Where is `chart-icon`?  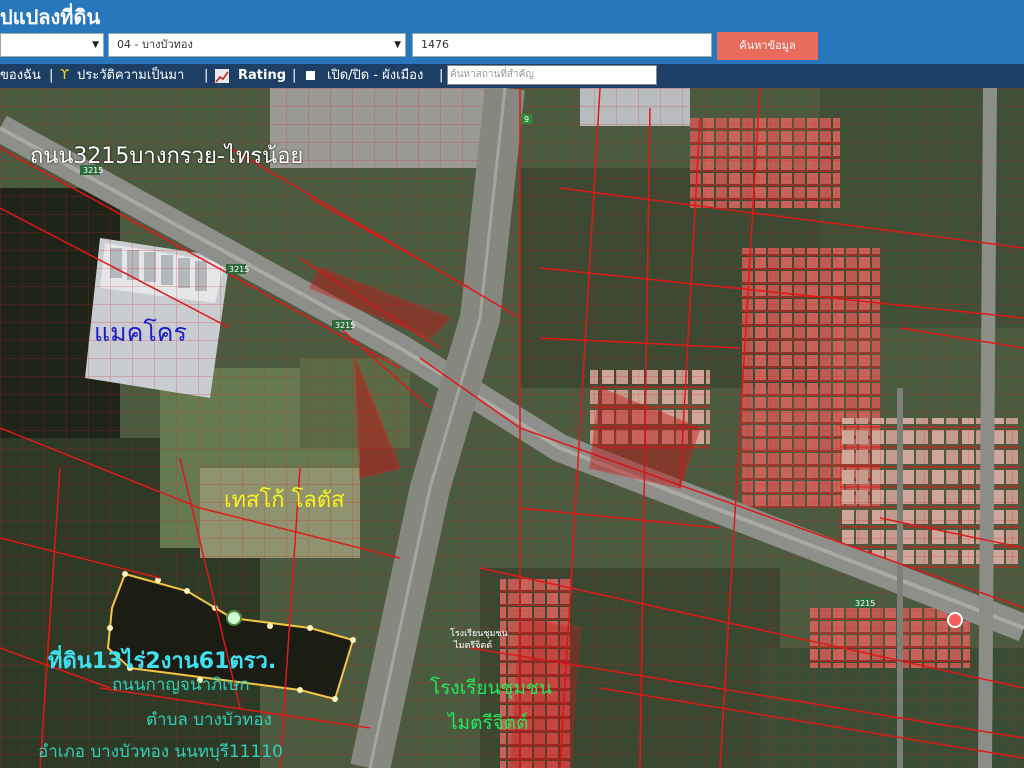 chart-icon is located at coordinates (222, 76).